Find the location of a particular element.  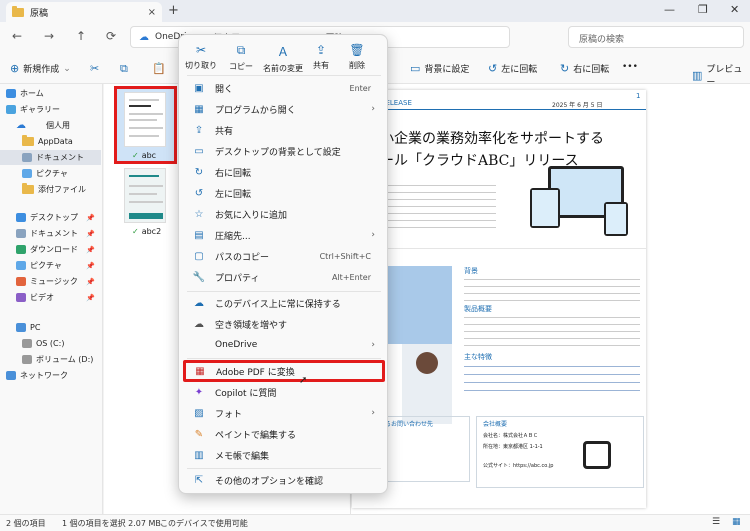

menu-label: メモ帳で編集 is located at coordinates (242, 456).